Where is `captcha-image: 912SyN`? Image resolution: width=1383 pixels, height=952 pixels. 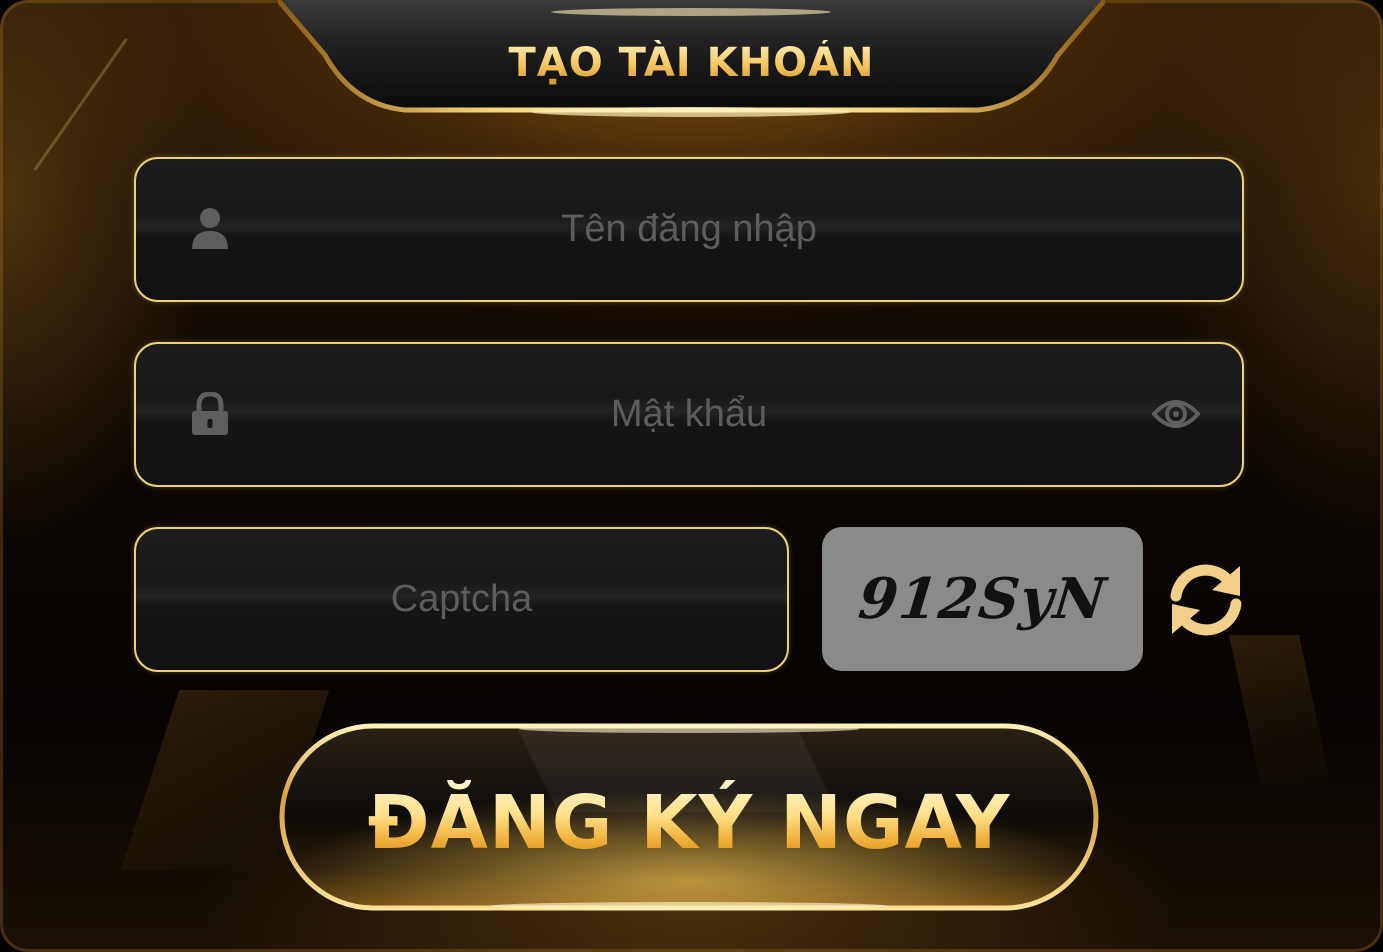
captcha-image: 912SyN is located at coordinates (982, 599).